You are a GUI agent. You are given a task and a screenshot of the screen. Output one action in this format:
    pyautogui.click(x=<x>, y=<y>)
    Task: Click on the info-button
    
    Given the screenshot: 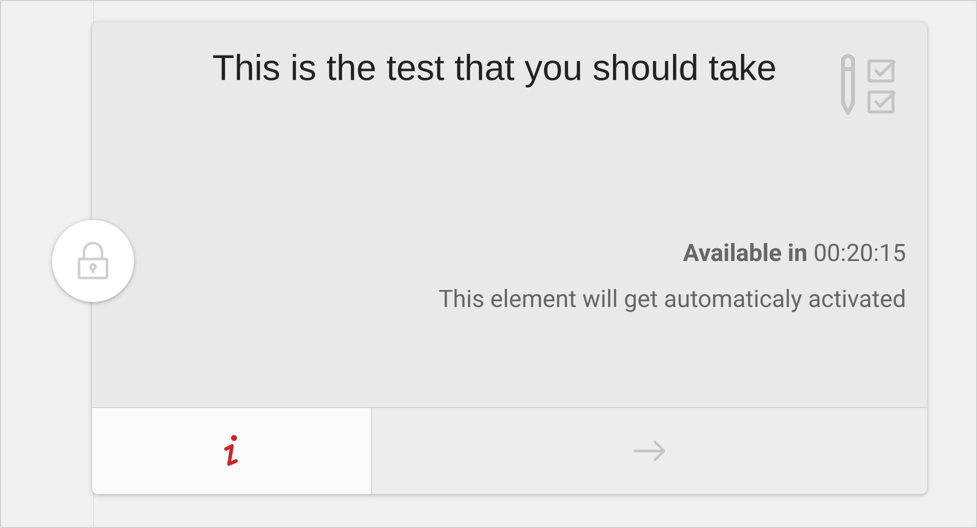 What is the action you would take?
    pyautogui.click(x=232, y=451)
    